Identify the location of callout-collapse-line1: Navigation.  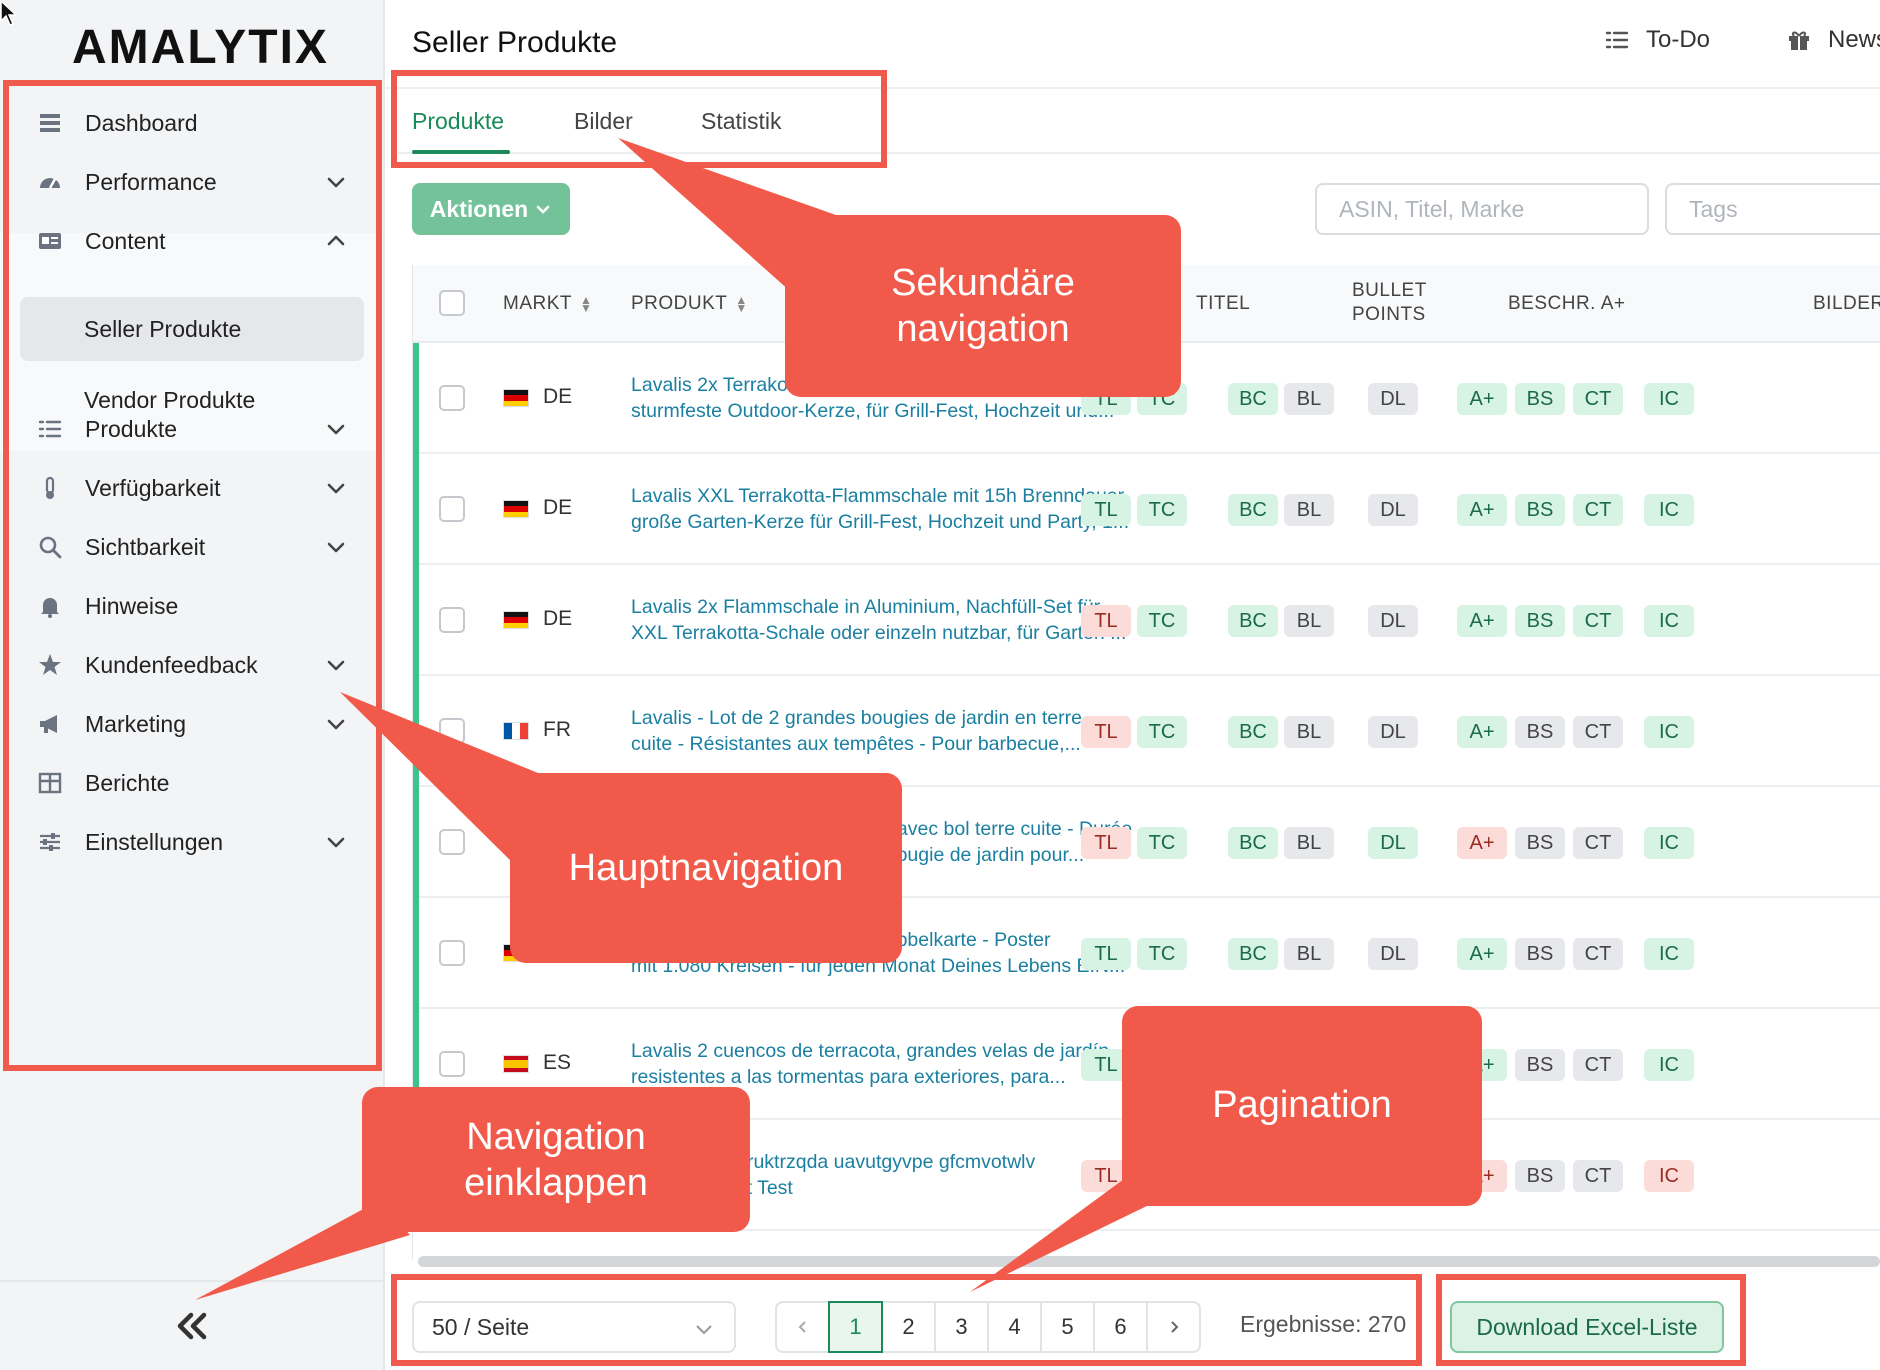
(556, 1136).